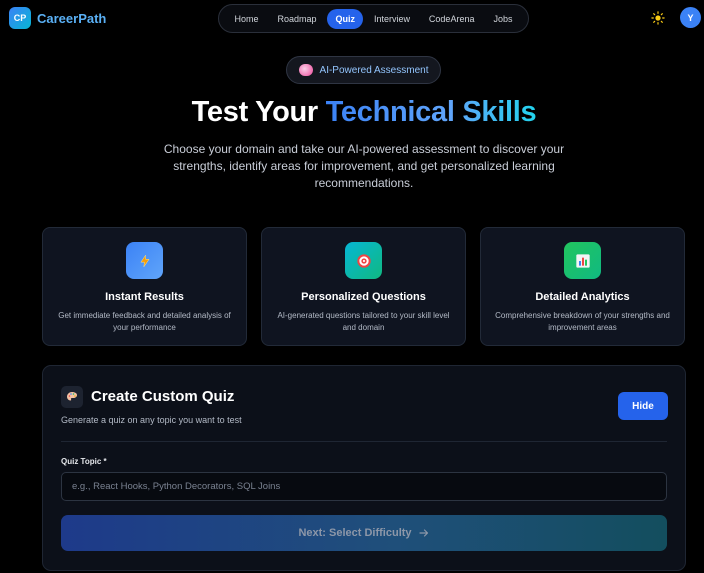 The height and width of the screenshot is (573, 704). Describe the element at coordinates (355, 533) in the screenshot. I see `next-button-label: Next: Select Difficulty` at that location.